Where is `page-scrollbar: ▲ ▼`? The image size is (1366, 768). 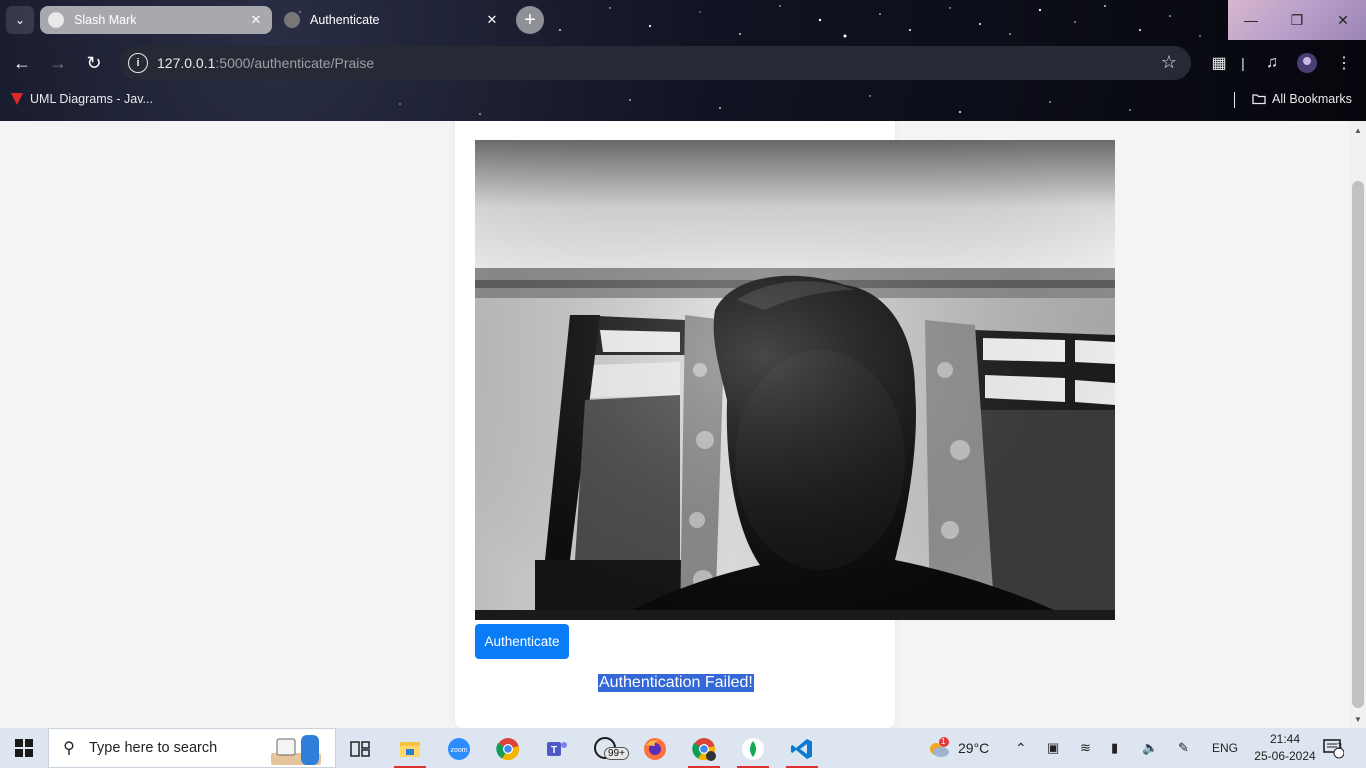
page-scrollbar: ▲ ▼ is located at coordinates (1358, 424).